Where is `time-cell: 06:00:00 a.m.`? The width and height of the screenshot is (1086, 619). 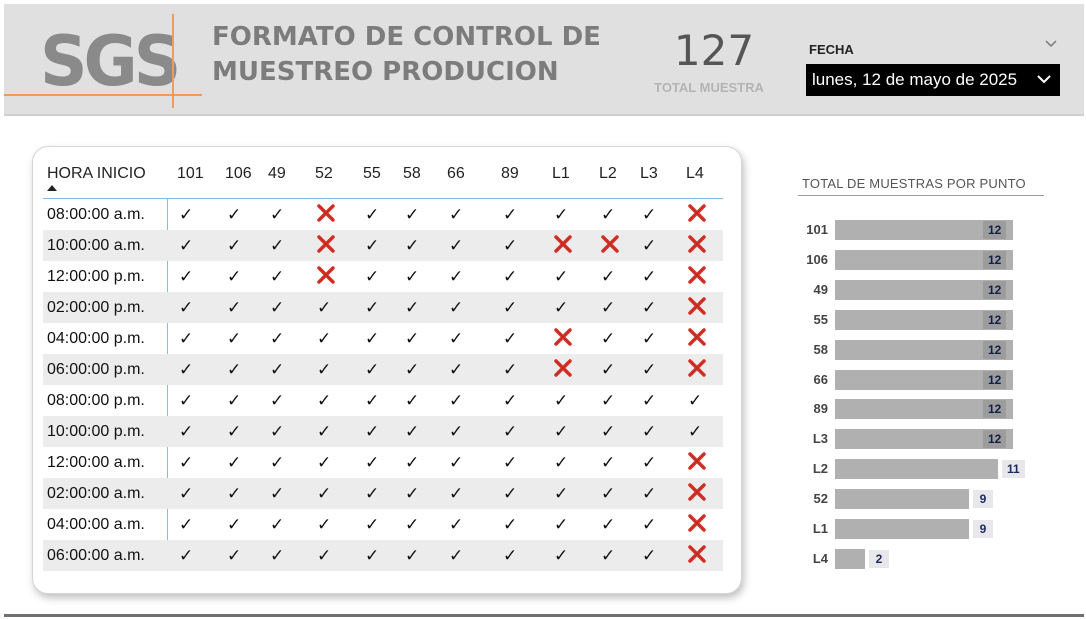
time-cell: 06:00:00 a.m. is located at coordinates (96, 555).